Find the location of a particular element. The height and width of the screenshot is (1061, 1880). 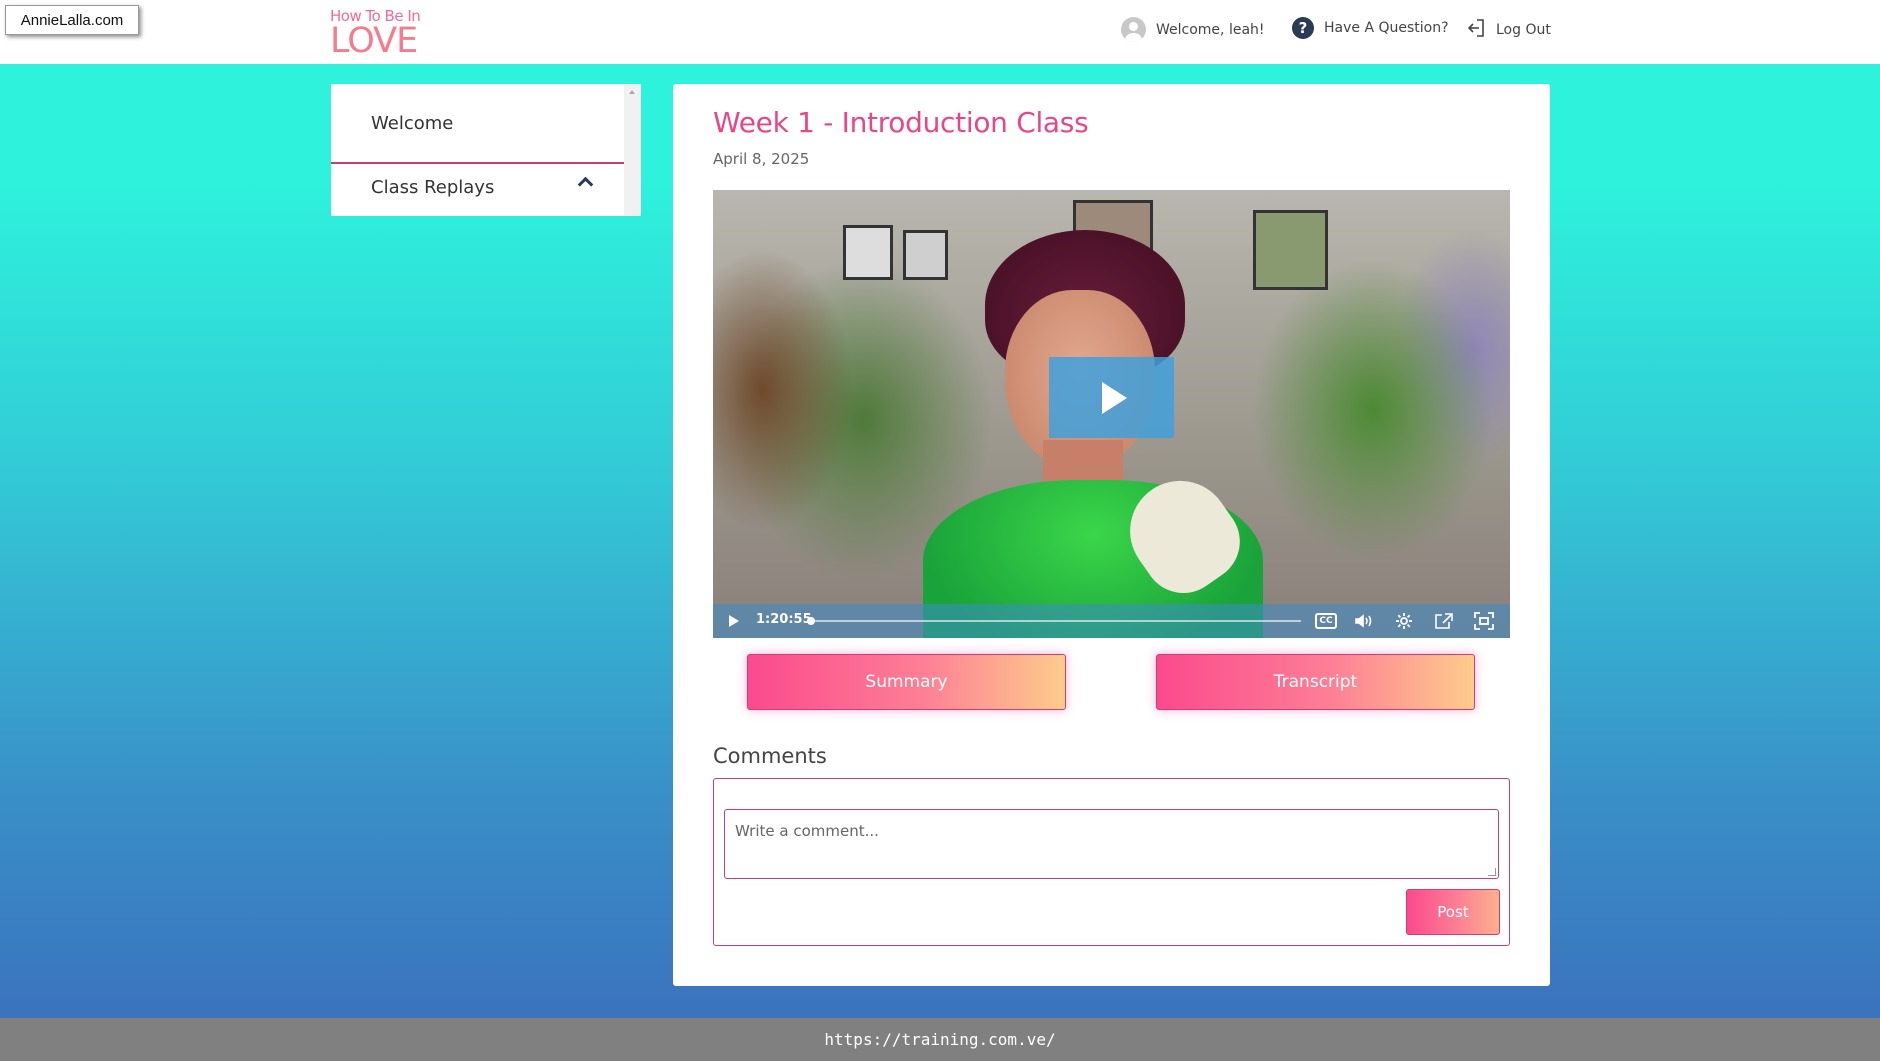

brand-logo: How To Be In LOVE is located at coordinates (375, 34).